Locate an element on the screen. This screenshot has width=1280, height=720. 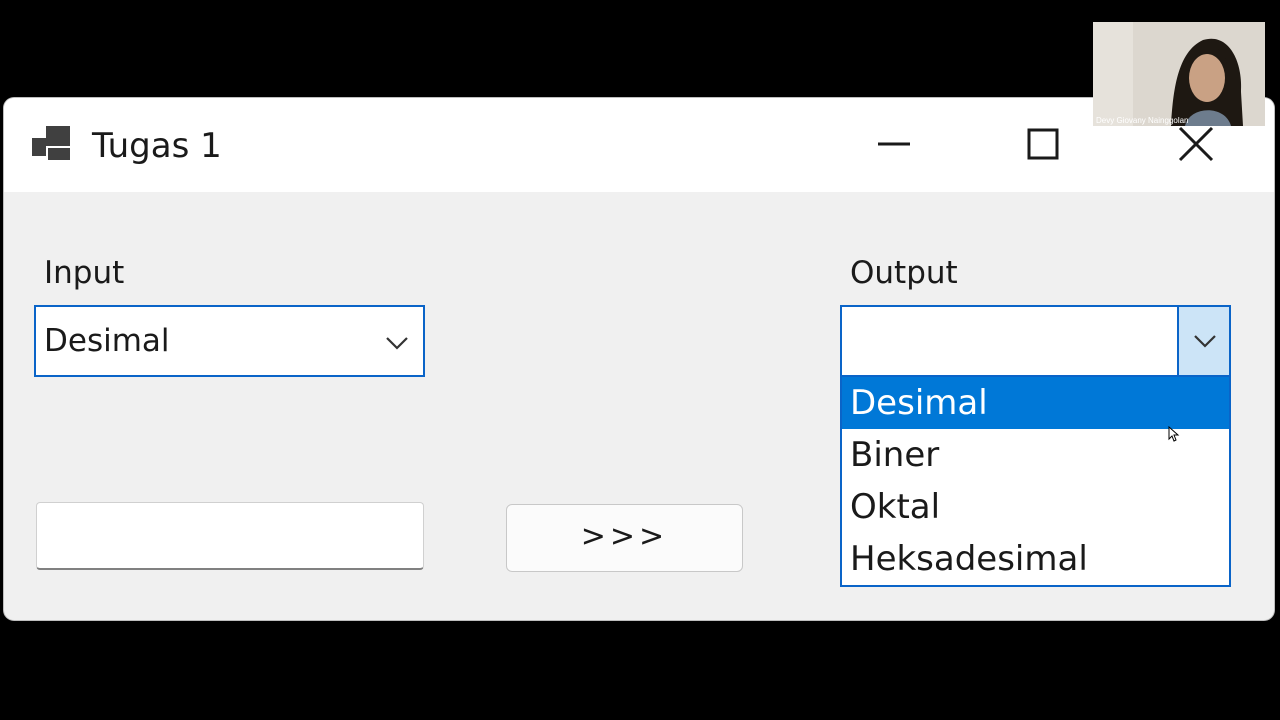
window-title: Tugas 1 is located at coordinates (157, 146).